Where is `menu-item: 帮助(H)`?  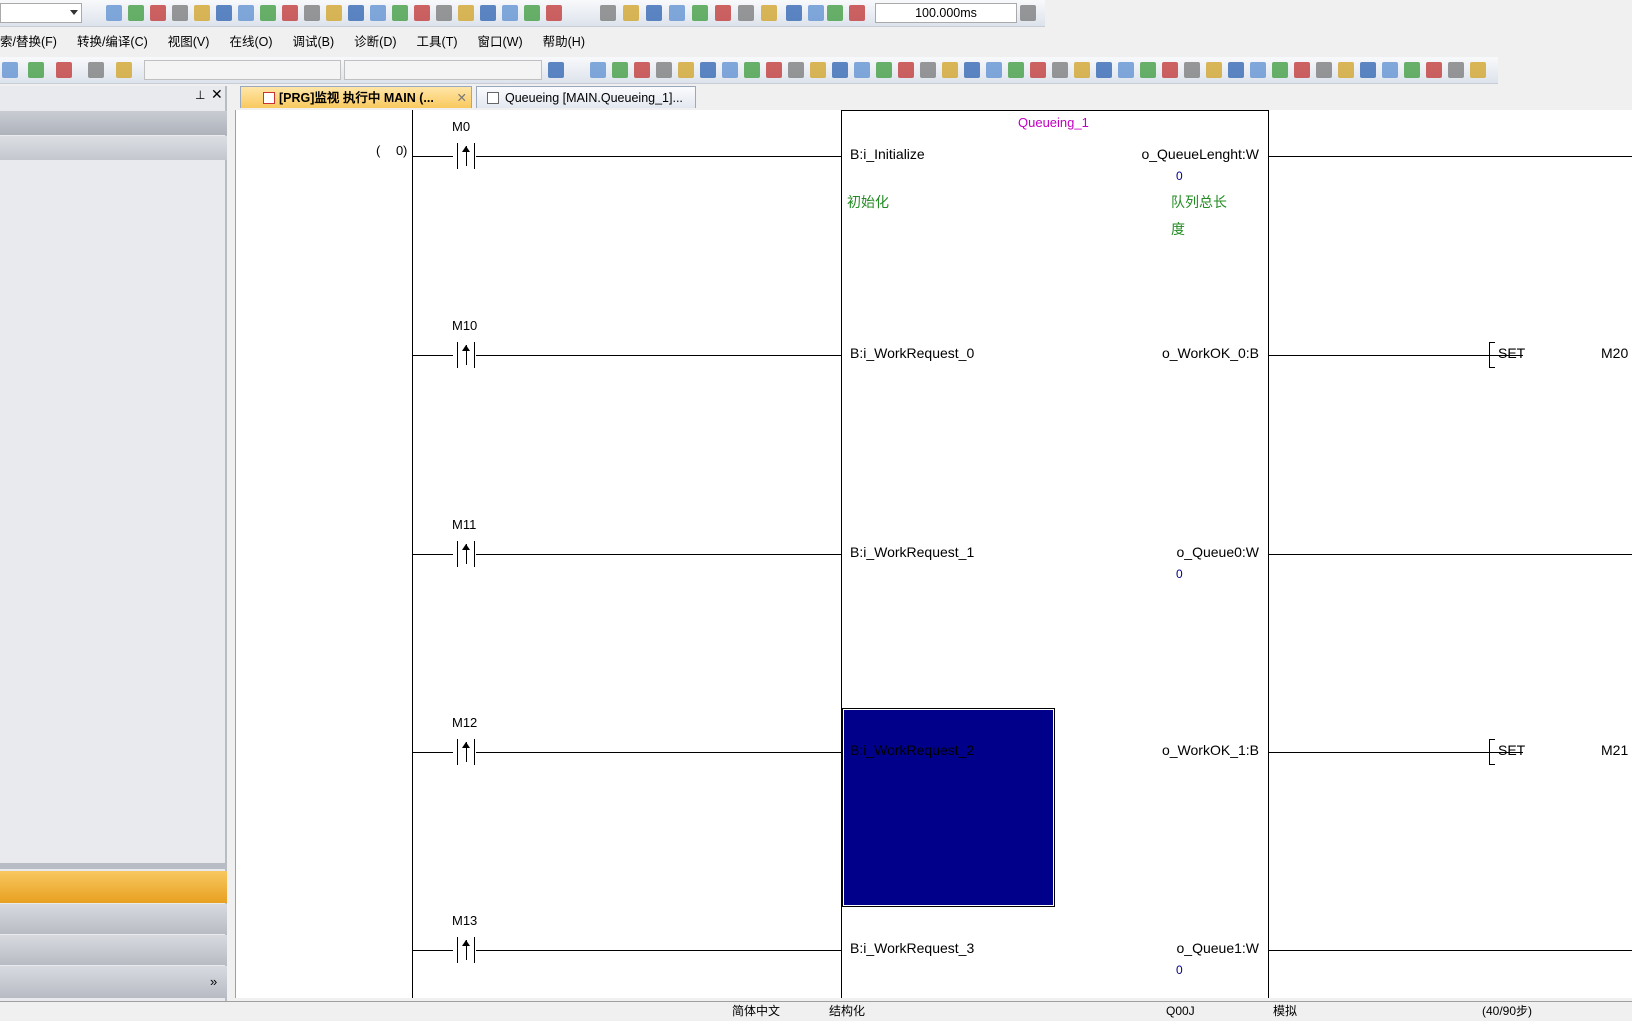
menu-item: 帮助(H) is located at coordinates (564, 42).